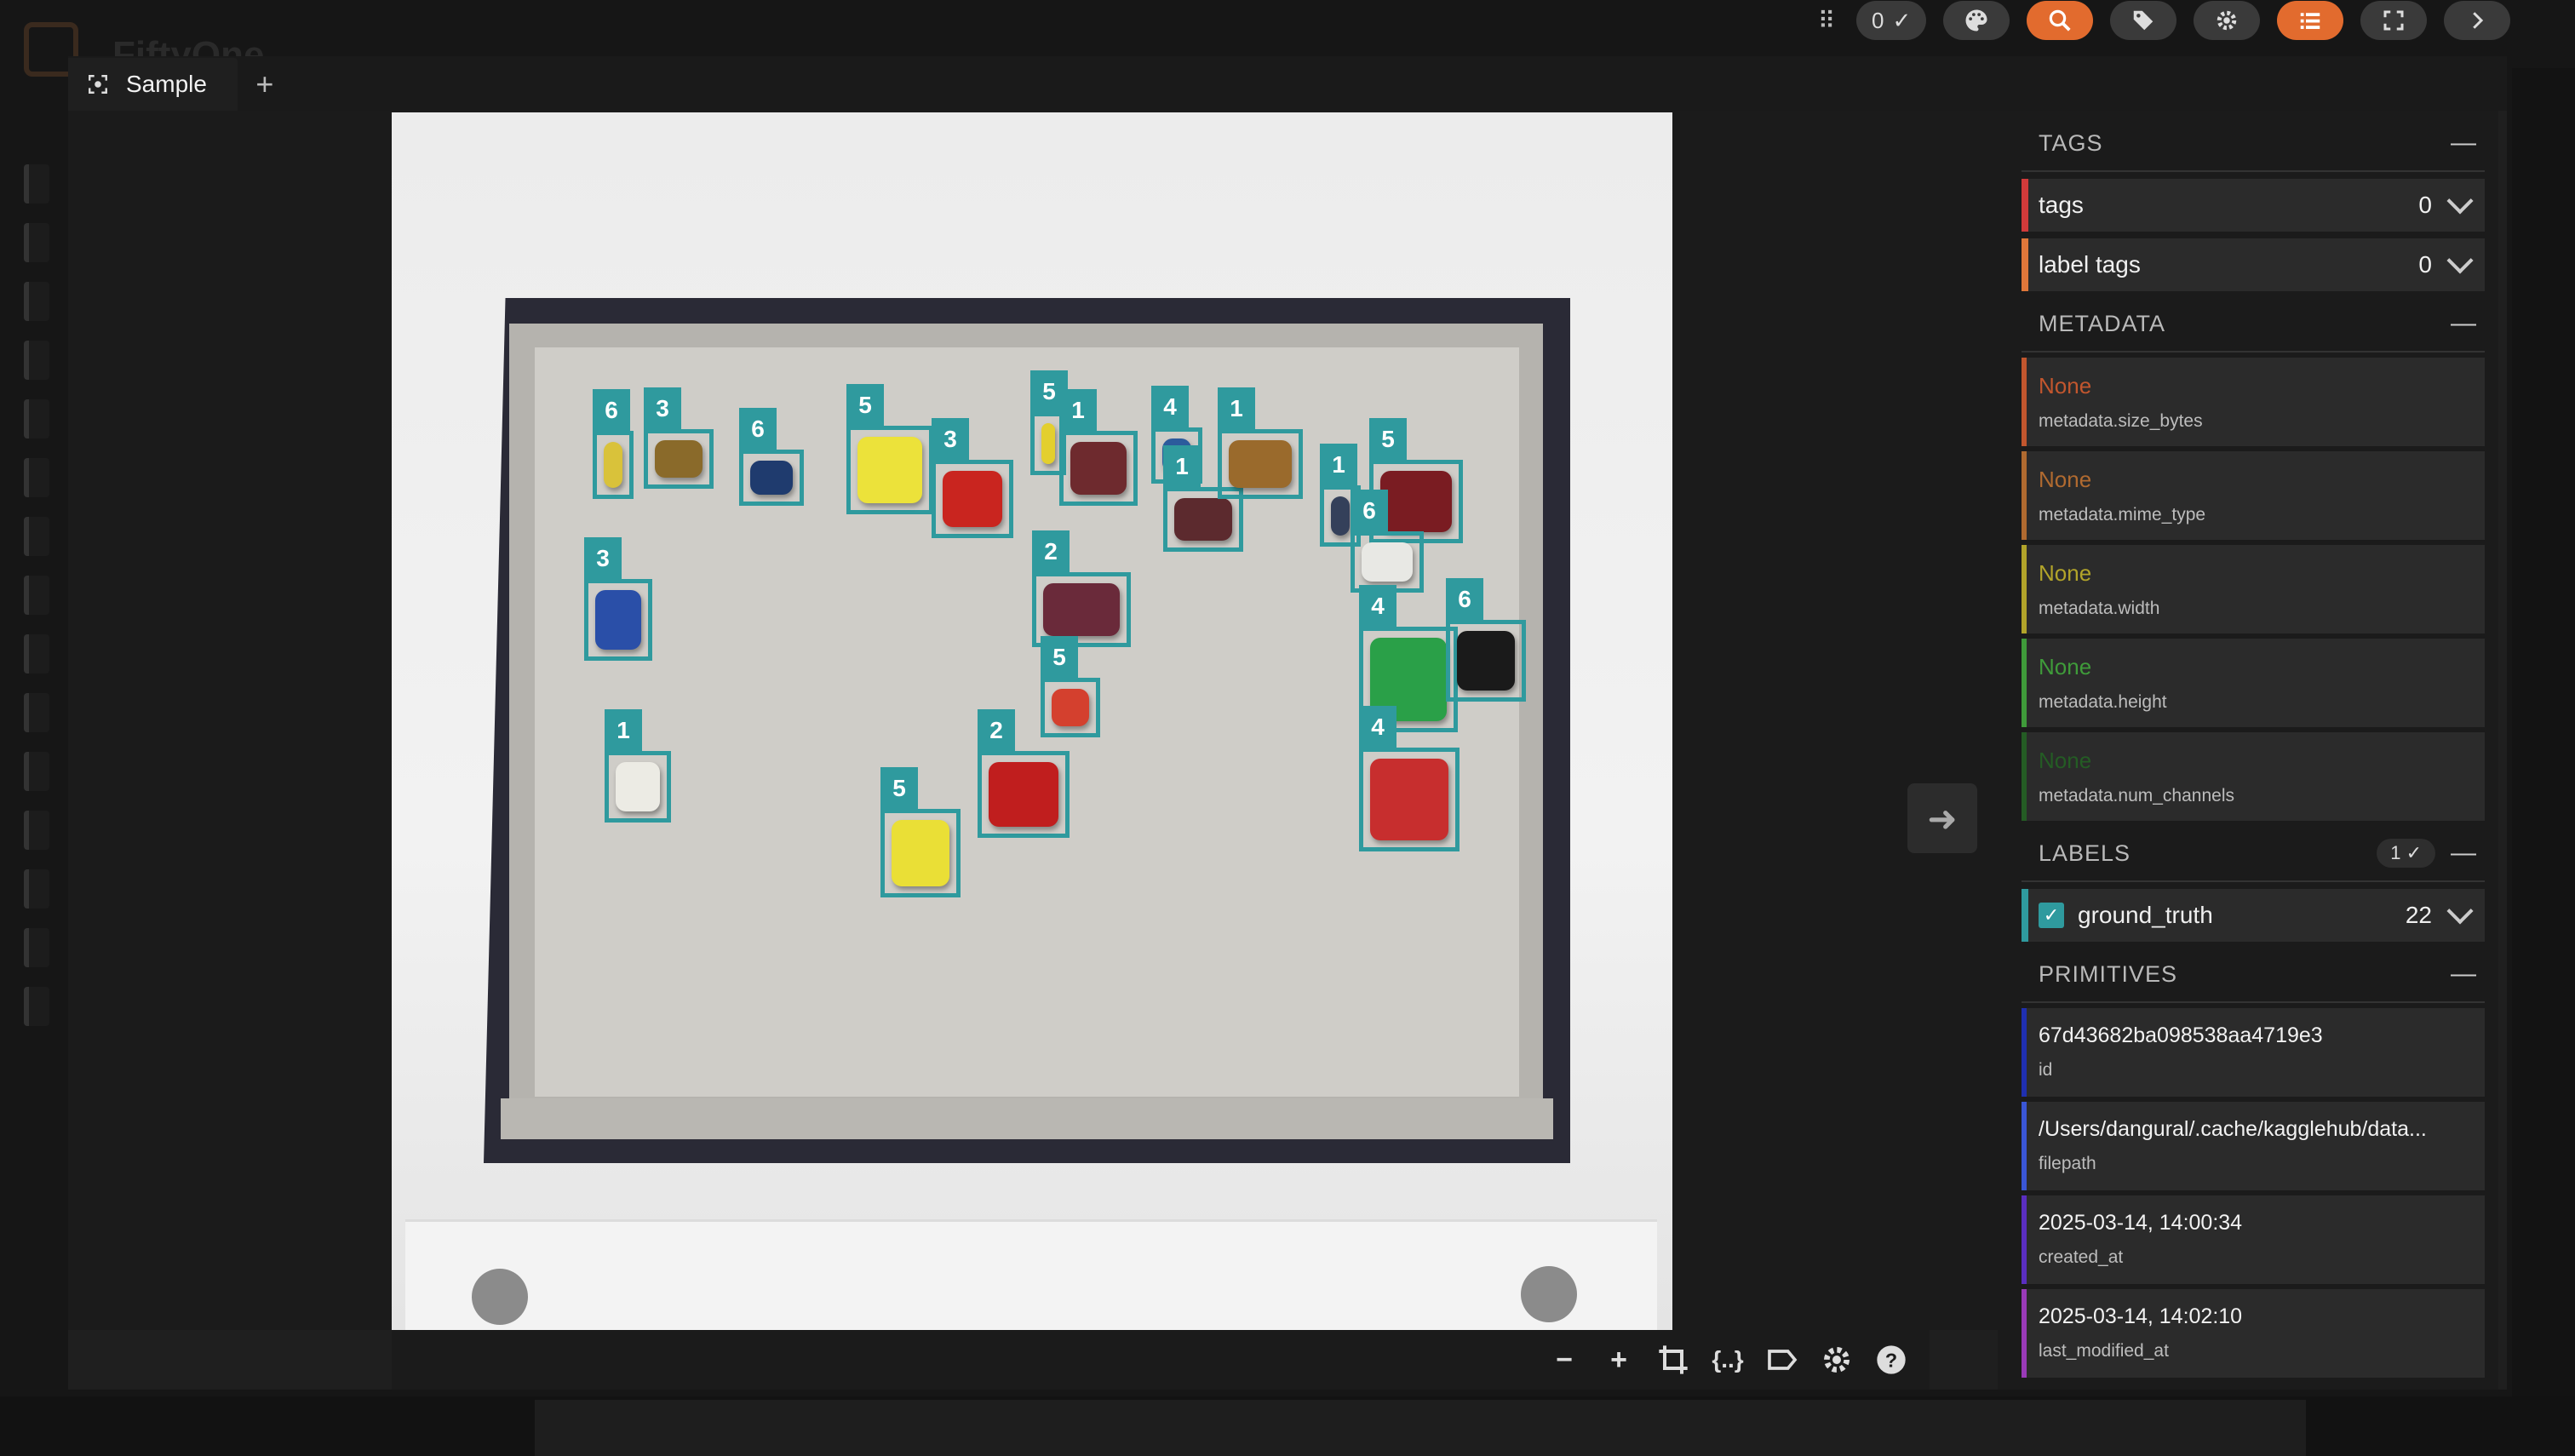 The image size is (2575, 1456). Describe the element at coordinates (2253, 1334) in the screenshot. I see `primitive-field: 2025-03-14, 14:02:10 last_modified_at` at that location.